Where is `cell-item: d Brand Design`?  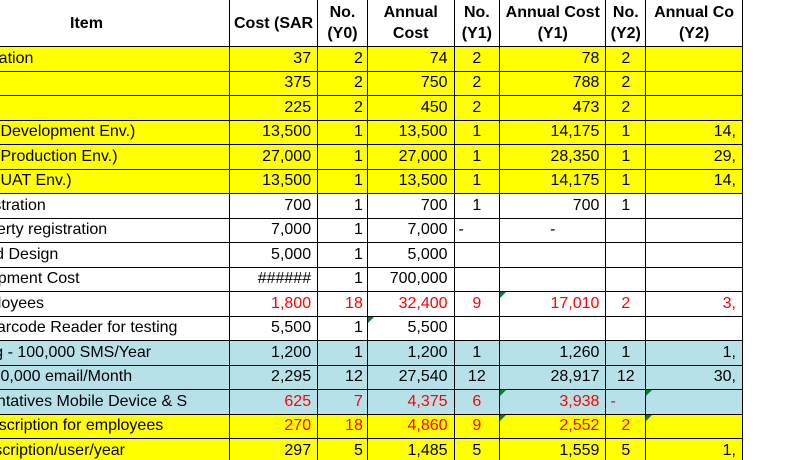
cell-item: d Brand Design is located at coordinates (115, 255).